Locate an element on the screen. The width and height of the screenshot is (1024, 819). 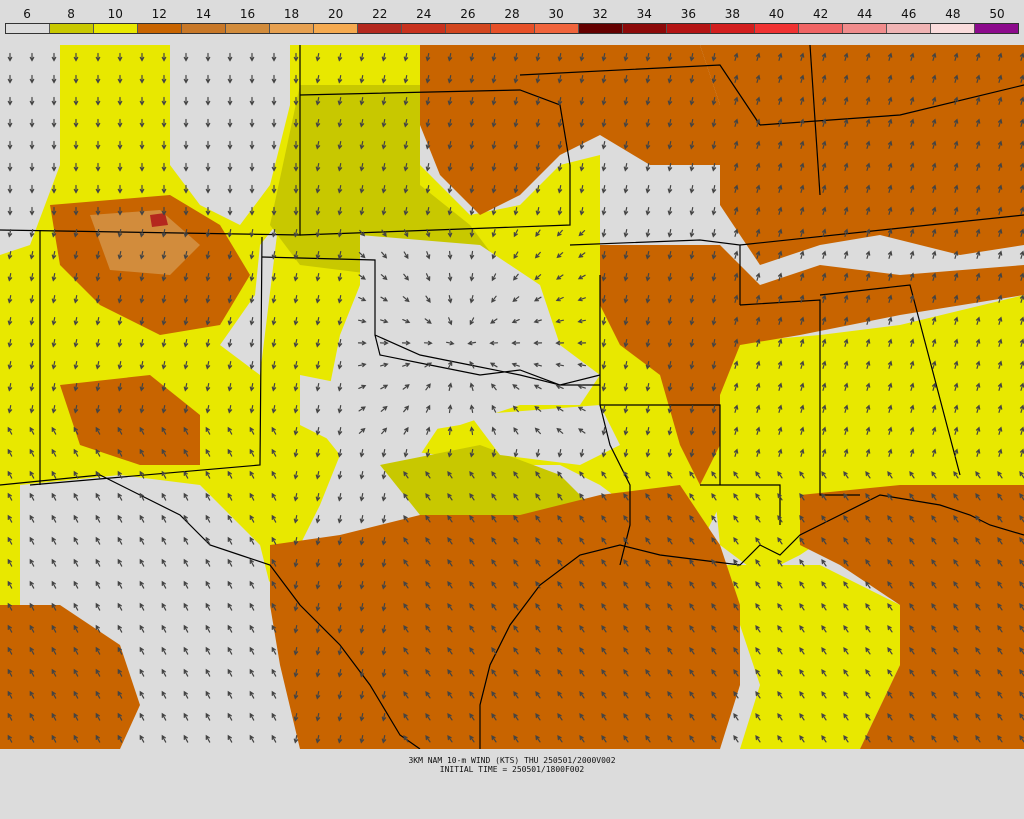
legend-label-10: 10 is located at coordinates (115, 14).